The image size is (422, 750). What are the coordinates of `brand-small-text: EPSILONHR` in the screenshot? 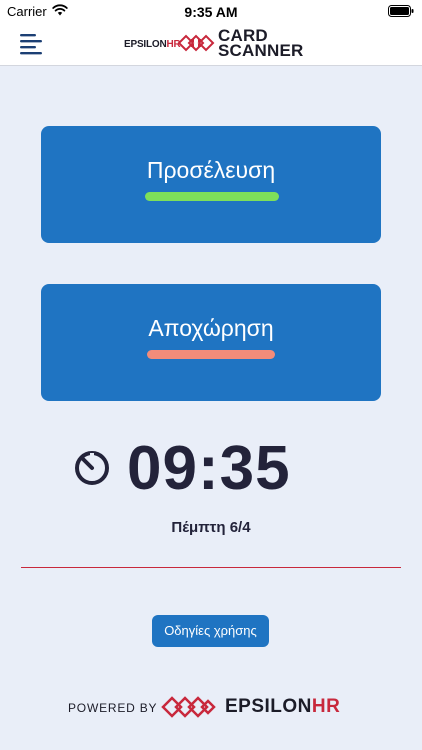 It's located at (152, 44).